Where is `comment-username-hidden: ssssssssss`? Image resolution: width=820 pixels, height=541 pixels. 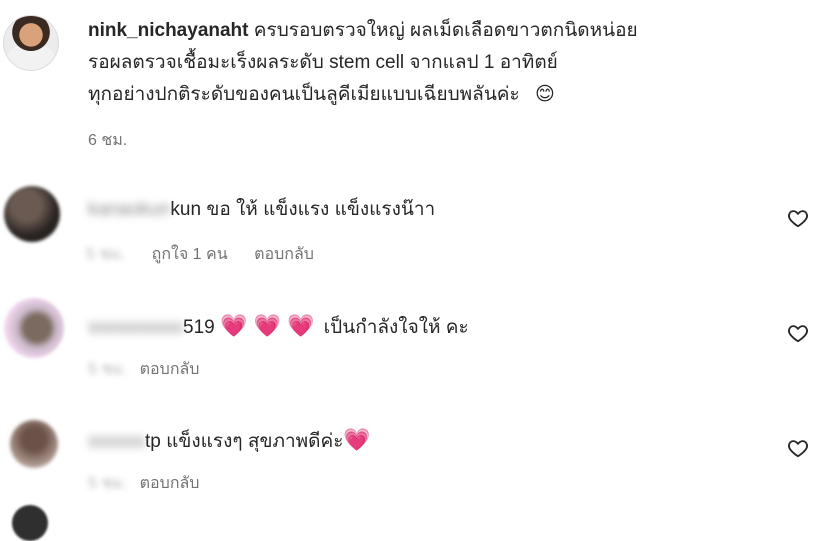 comment-username-hidden: ssssssssss is located at coordinates (135, 327).